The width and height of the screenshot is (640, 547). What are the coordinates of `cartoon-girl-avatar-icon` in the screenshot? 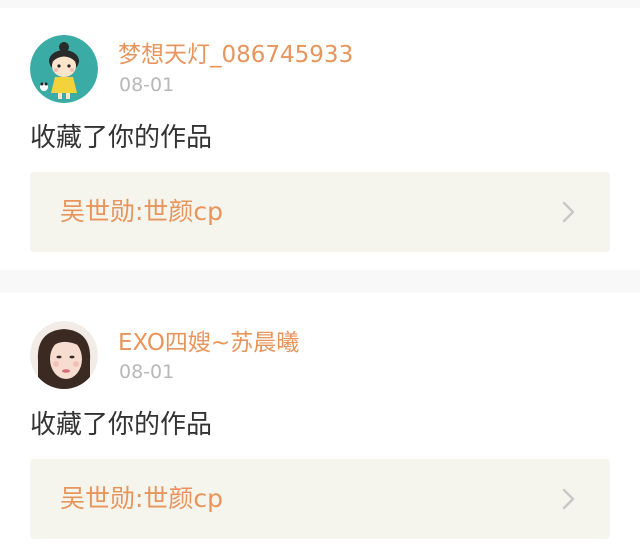 It's located at (64, 69).